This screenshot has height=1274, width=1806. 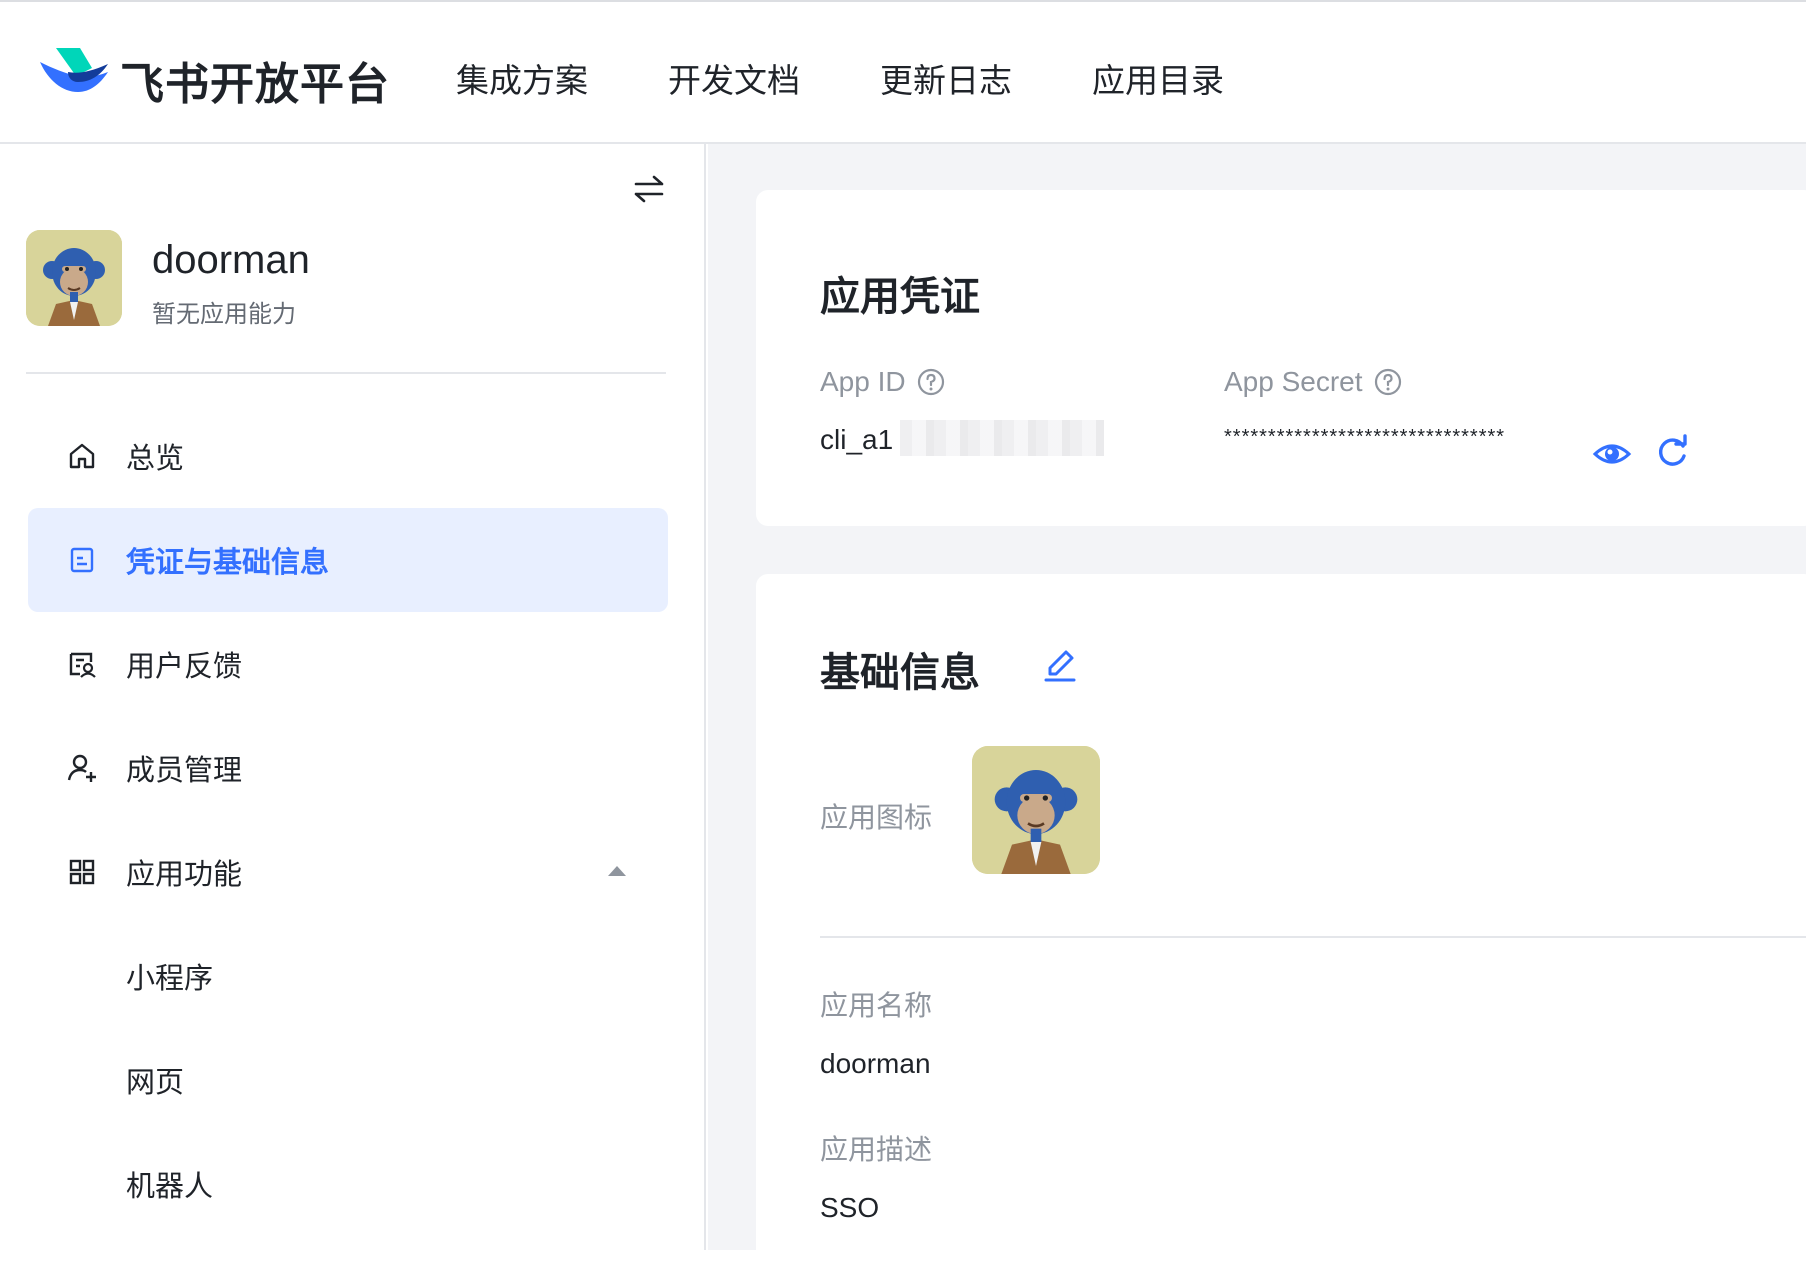 I want to click on nav-changelog: 更新日志, so click(x=946, y=78).